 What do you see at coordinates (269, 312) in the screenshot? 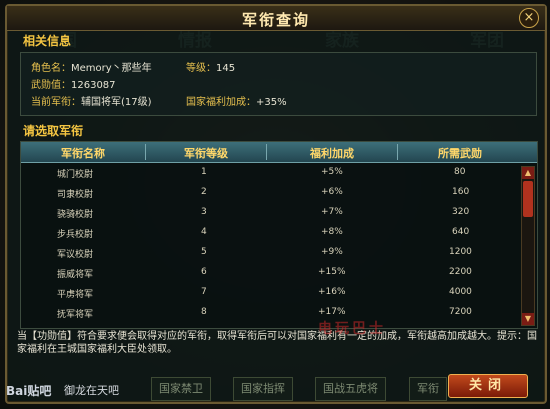
I see `table-row: 抚军将军 8 +17% 7200` at bounding box center [269, 312].